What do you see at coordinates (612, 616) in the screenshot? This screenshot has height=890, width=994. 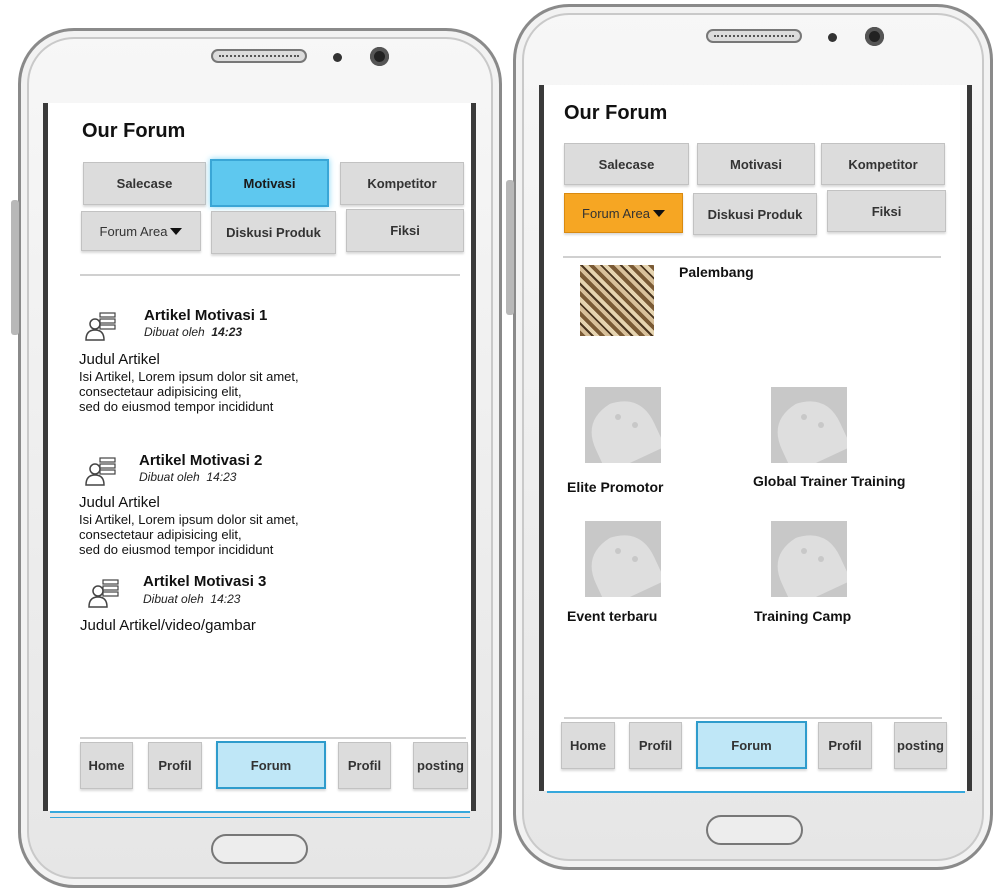 I see `forum-label: Event terbaru` at bounding box center [612, 616].